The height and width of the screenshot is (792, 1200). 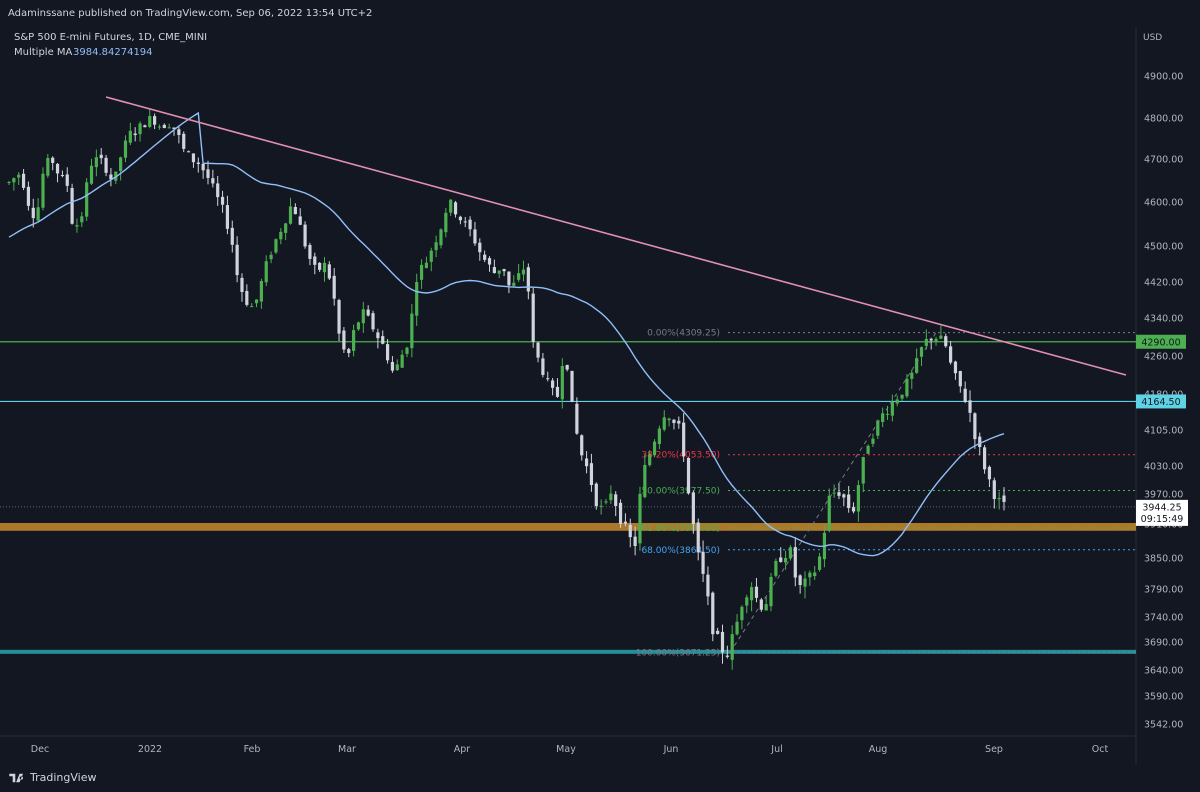 What do you see at coordinates (566, 749) in the screenshot?
I see `time-tick-label: May` at bounding box center [566, 749].